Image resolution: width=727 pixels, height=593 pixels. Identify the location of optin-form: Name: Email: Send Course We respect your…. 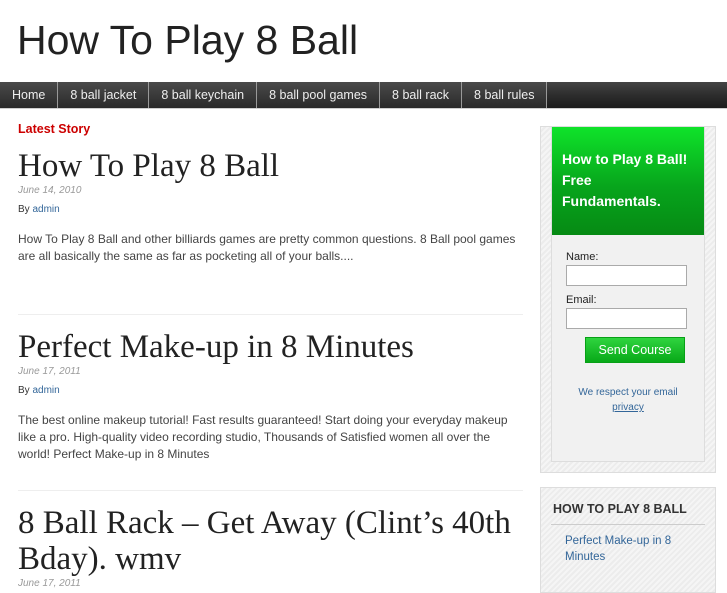
(628, 348).